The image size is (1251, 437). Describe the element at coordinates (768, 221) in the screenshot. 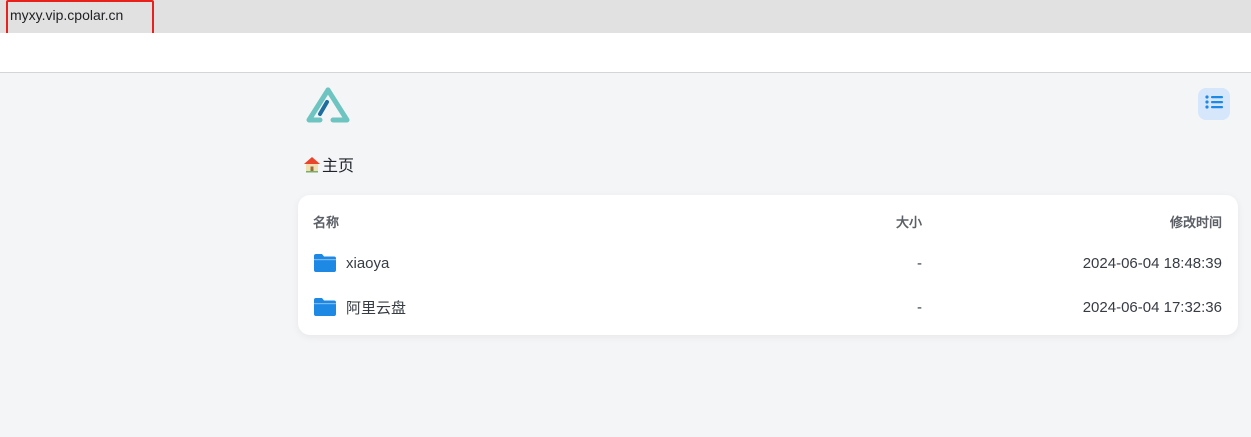

I see `file-list-header: 名称 大小 修改时间` at that location.